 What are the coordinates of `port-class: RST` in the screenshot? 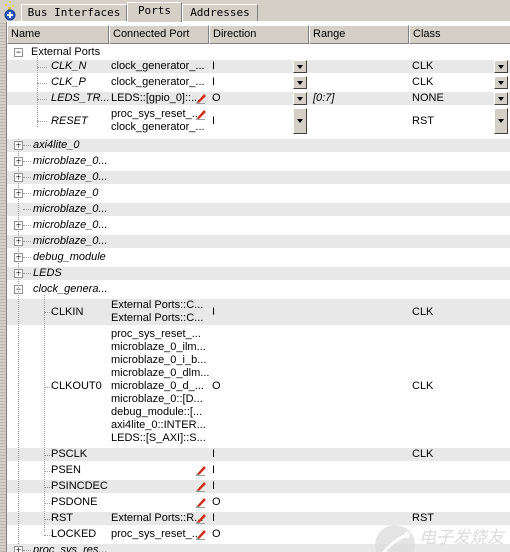 It's located at (423, 121).